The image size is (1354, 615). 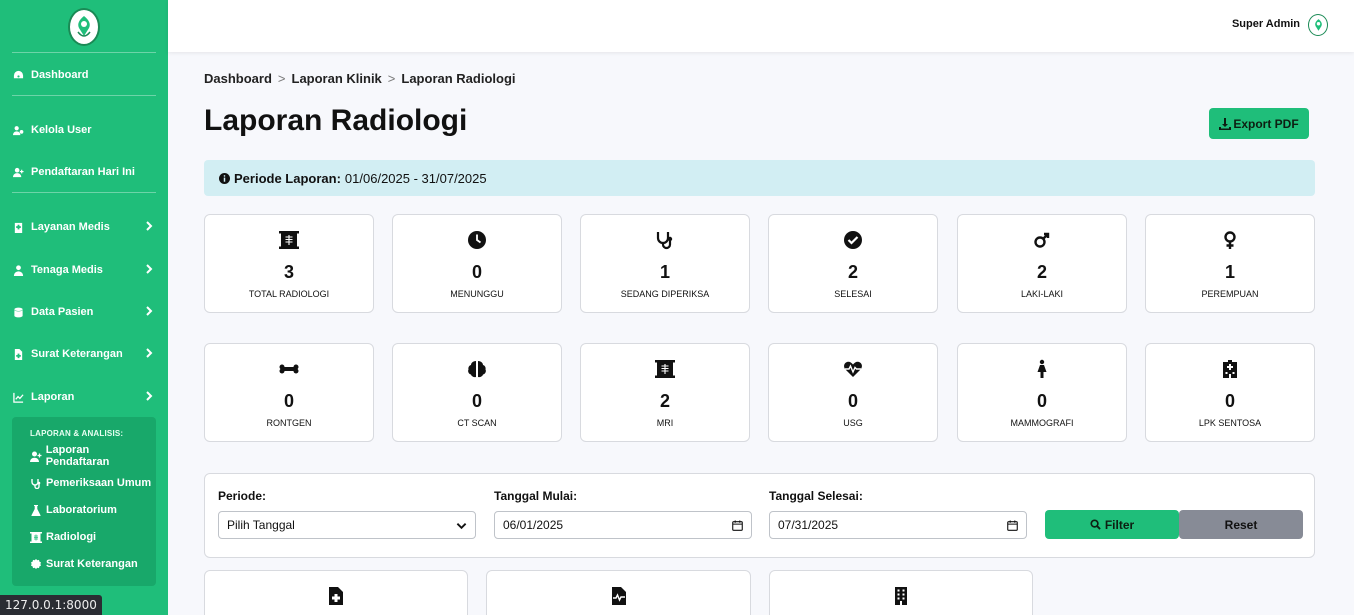 What do you see at coordinates (71, 537) in the screenshot?
I see `submenu-item-label: Radiologi` at bounding box center [71, 537].